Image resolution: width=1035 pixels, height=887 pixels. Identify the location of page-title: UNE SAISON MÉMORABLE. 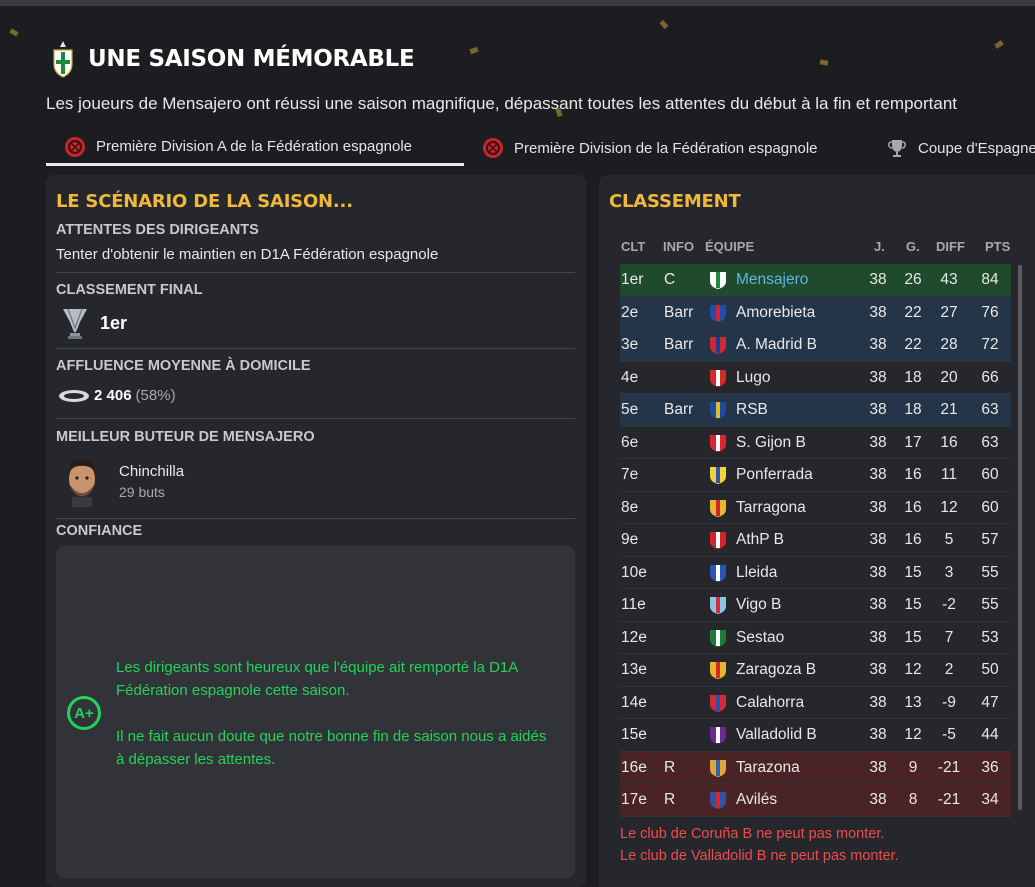
(251, 59).